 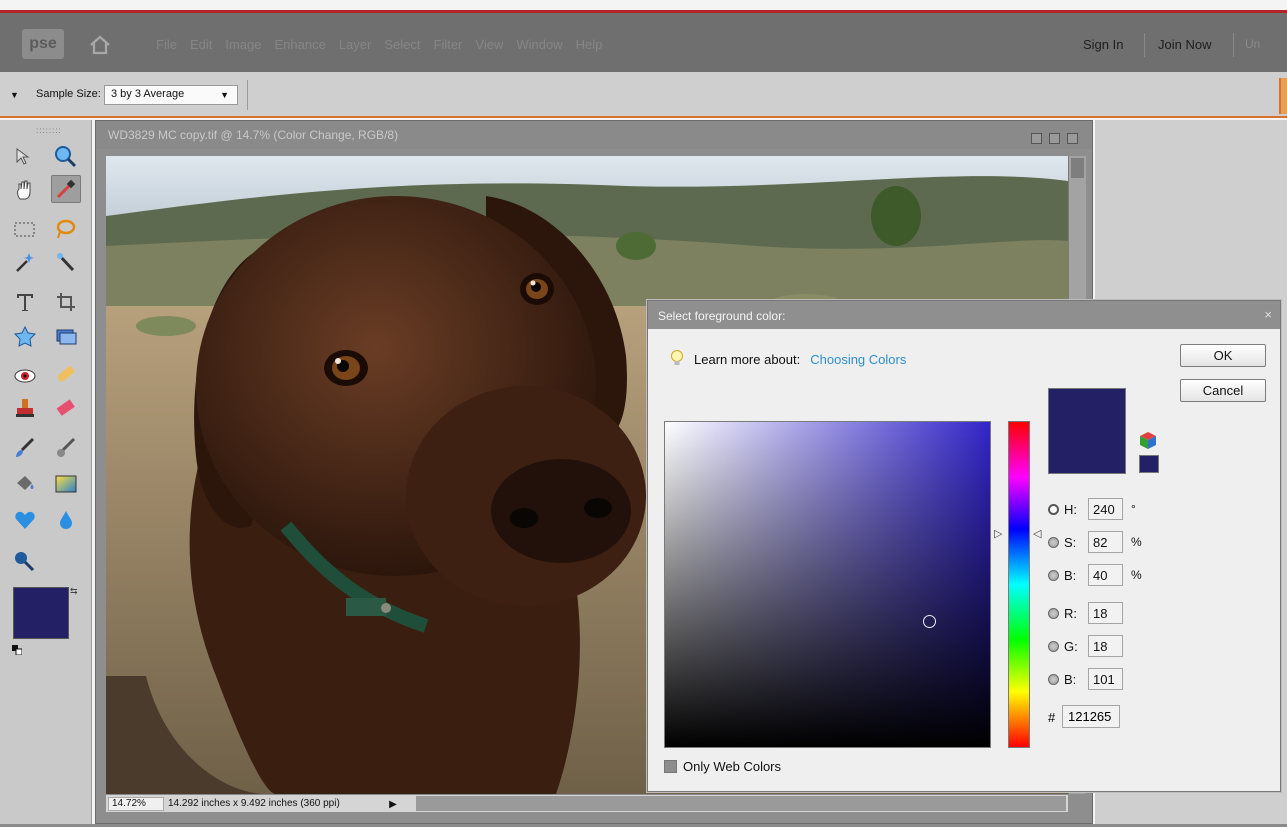 What do you see at coordinates (25, 190) in the screenshot?
I see `hand-tool-icon` at bounding box center [25, 190].